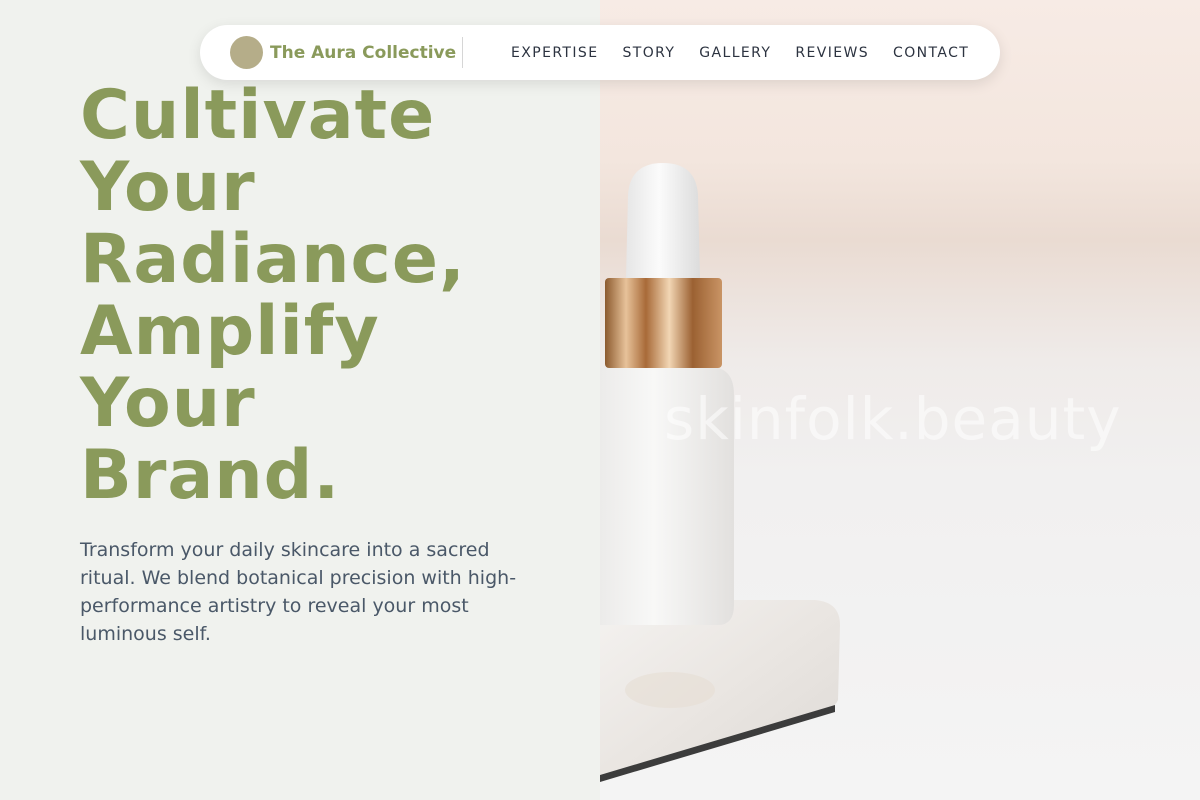 The image size is (1200, 800). Describe the element at coordinates (735, 53) in the screenshot. I see `nav-link-gallery: GALLERY` at that location.